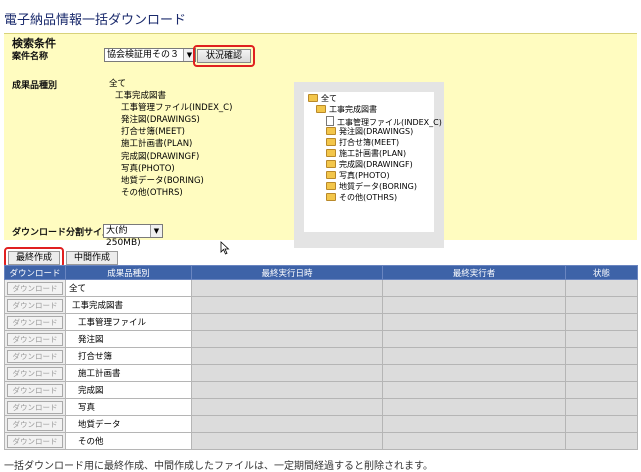 This screenshot has width=641, height=472. What do you see at coordinates (118, 84) in the screenshot?
I see `category-item: 全て` at bounding box center [118, 84].